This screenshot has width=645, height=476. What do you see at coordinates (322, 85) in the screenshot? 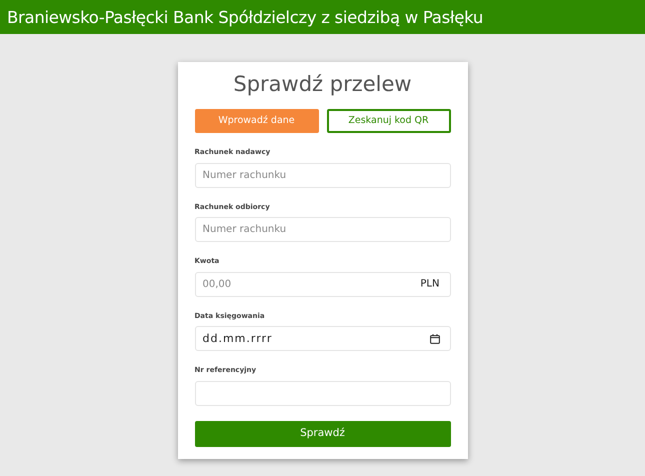
I see `form-title: Sprawdź przelew` at bounding box center [322, 85].